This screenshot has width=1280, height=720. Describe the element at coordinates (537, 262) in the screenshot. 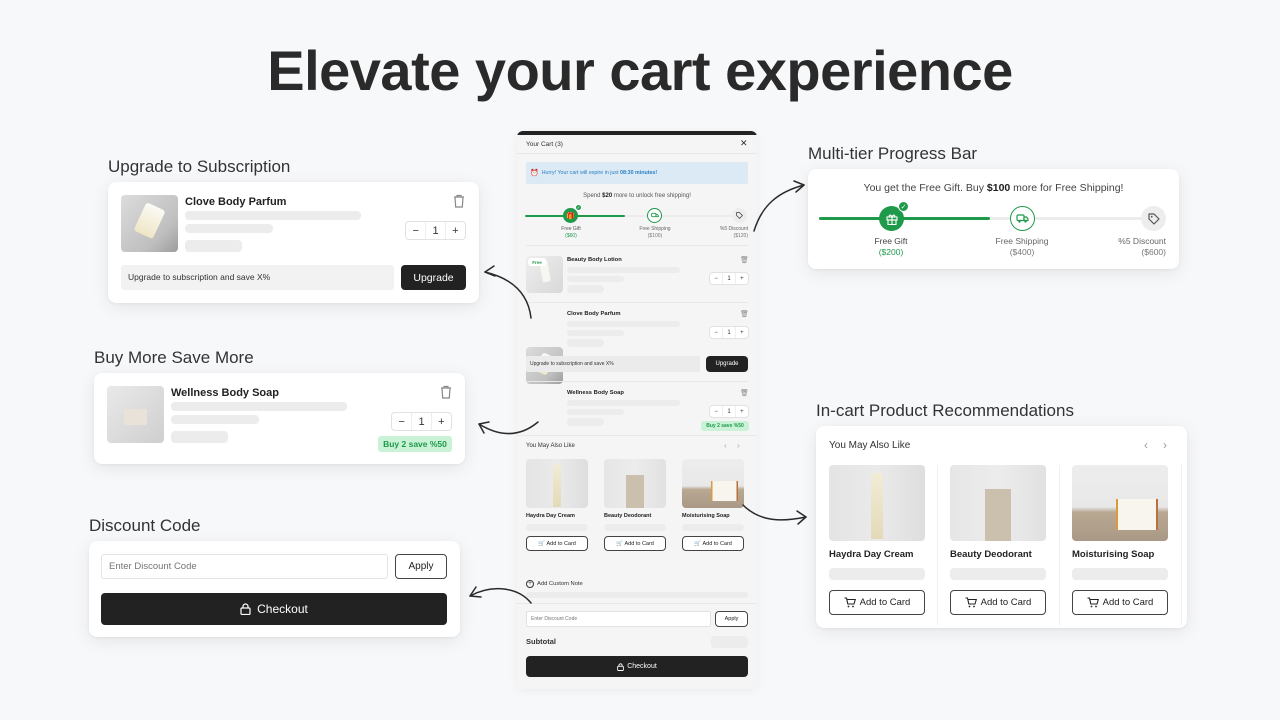

I see `free-badge: Free` at that location.